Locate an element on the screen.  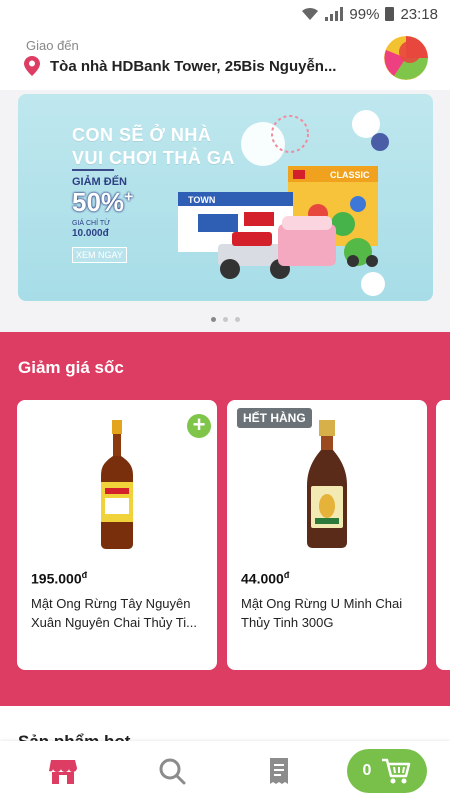
toy-boxes-illustration: CLASSIC TOWN is located at coordinates (283, 203).